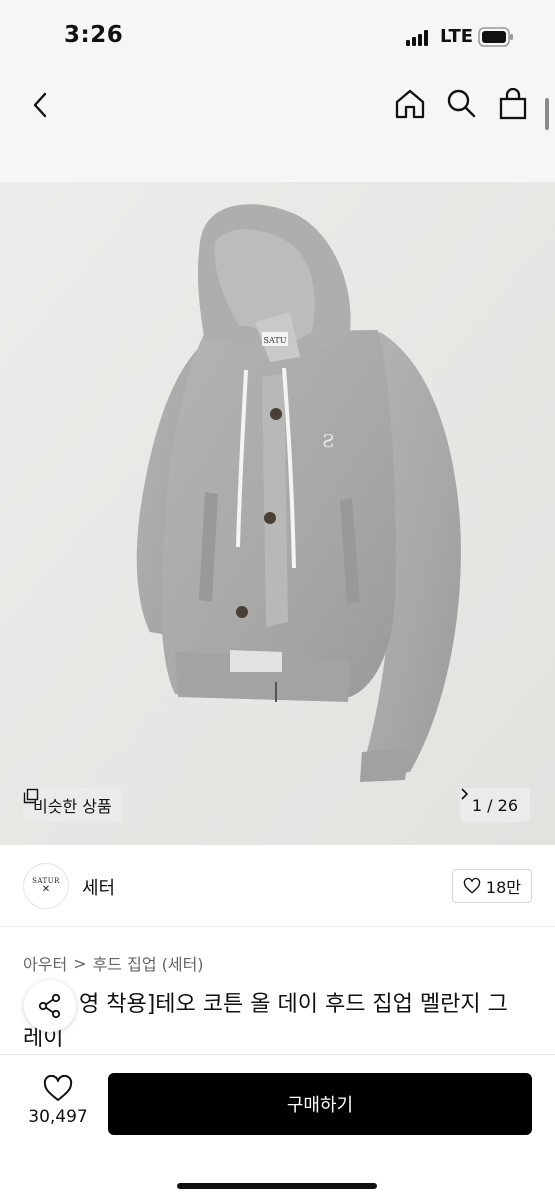  Describe the element at coordinates (513, 104) in the screenshot. I see `shopping-bag-icon` at that location.